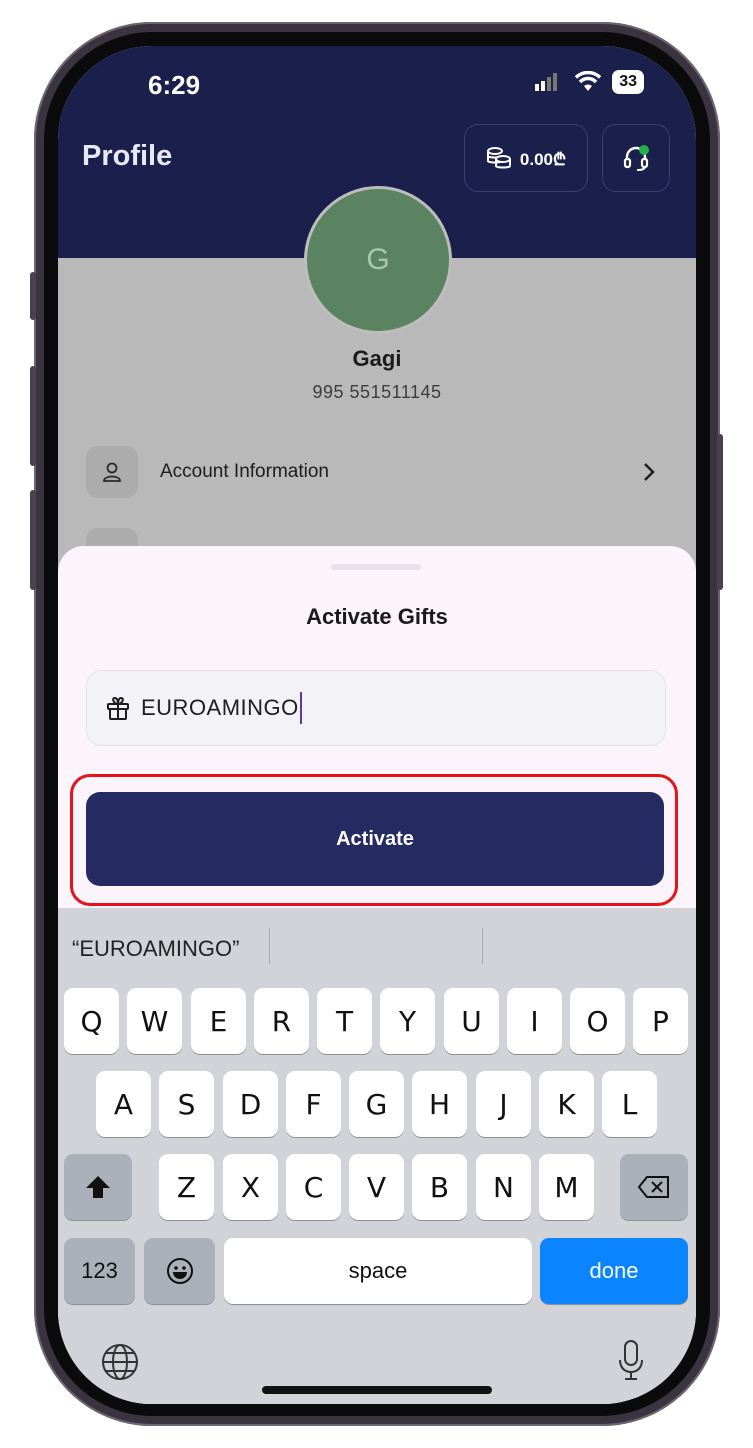 This screenshot has width=753, height=1448. I want to click on delete-key, so click(654, 1187).